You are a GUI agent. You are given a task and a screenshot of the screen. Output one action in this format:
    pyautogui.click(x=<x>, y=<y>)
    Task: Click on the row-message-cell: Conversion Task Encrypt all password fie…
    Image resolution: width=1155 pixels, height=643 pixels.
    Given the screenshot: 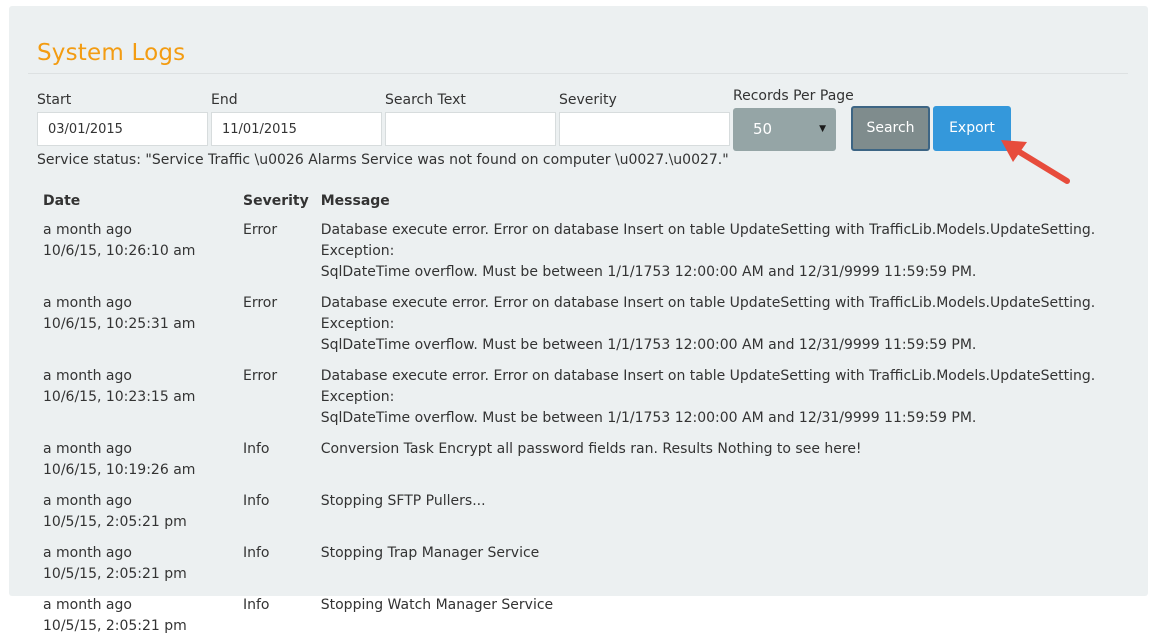 What is the action you would take?
    pyautogui.click(x=731, y=461)
    